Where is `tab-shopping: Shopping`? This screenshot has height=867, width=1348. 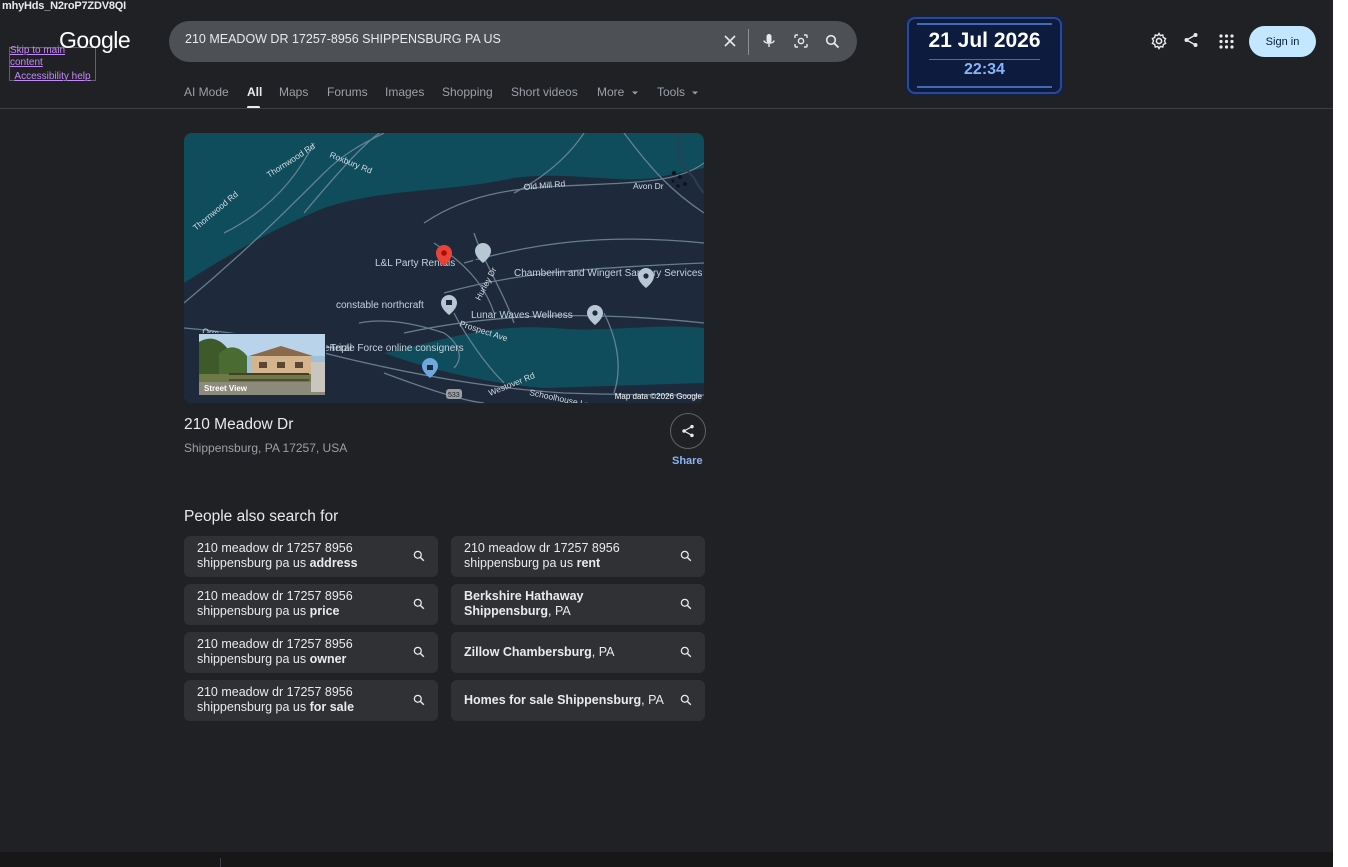 tab-shopping: Shopping is located at coordinates (467, 92).